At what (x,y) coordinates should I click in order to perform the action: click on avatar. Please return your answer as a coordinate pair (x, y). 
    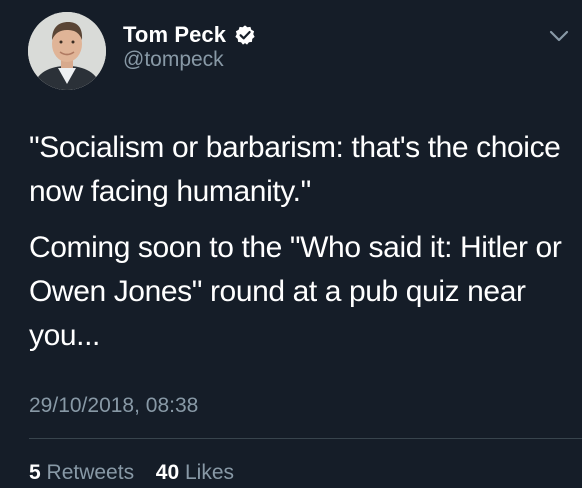
    Looking at the image, I should click on (67, 51).